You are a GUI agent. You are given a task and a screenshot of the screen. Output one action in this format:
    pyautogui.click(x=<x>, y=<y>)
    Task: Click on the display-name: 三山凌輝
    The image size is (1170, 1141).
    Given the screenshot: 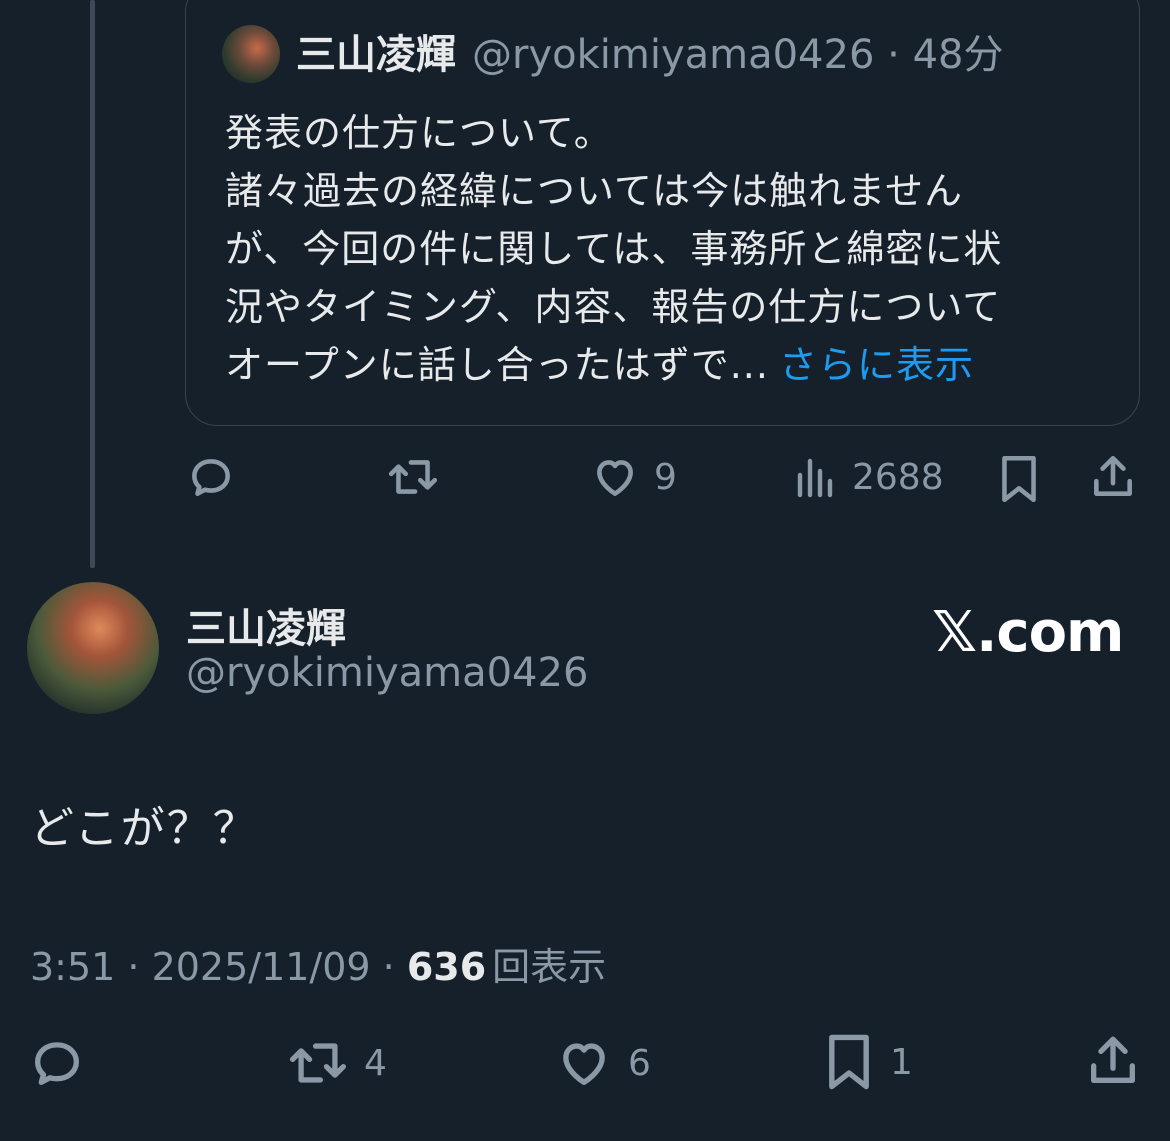 What is the action you would take?
    pyautogui.click(x=266, y=625)
    